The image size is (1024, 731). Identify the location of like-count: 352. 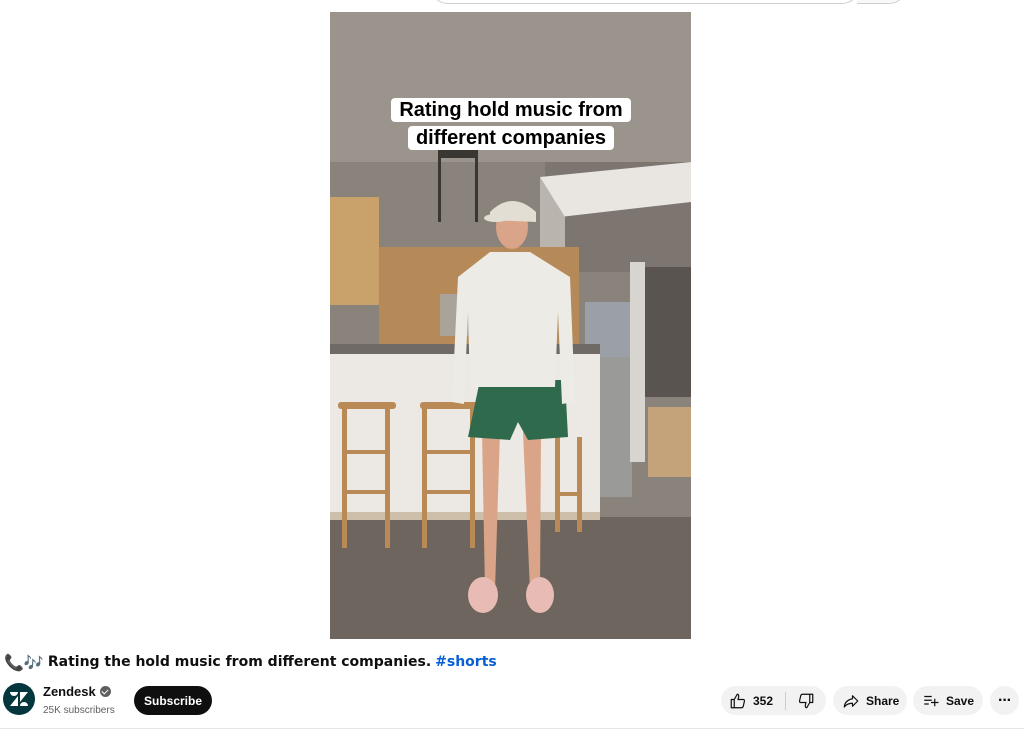
(763, 700).